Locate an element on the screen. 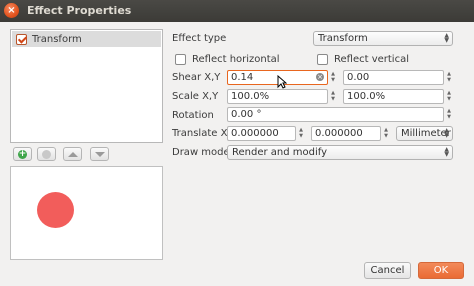 Image resolution: width=474 pixels, height=286 pixels. rotation-label: Rotation is located at coordinates (193, 115).